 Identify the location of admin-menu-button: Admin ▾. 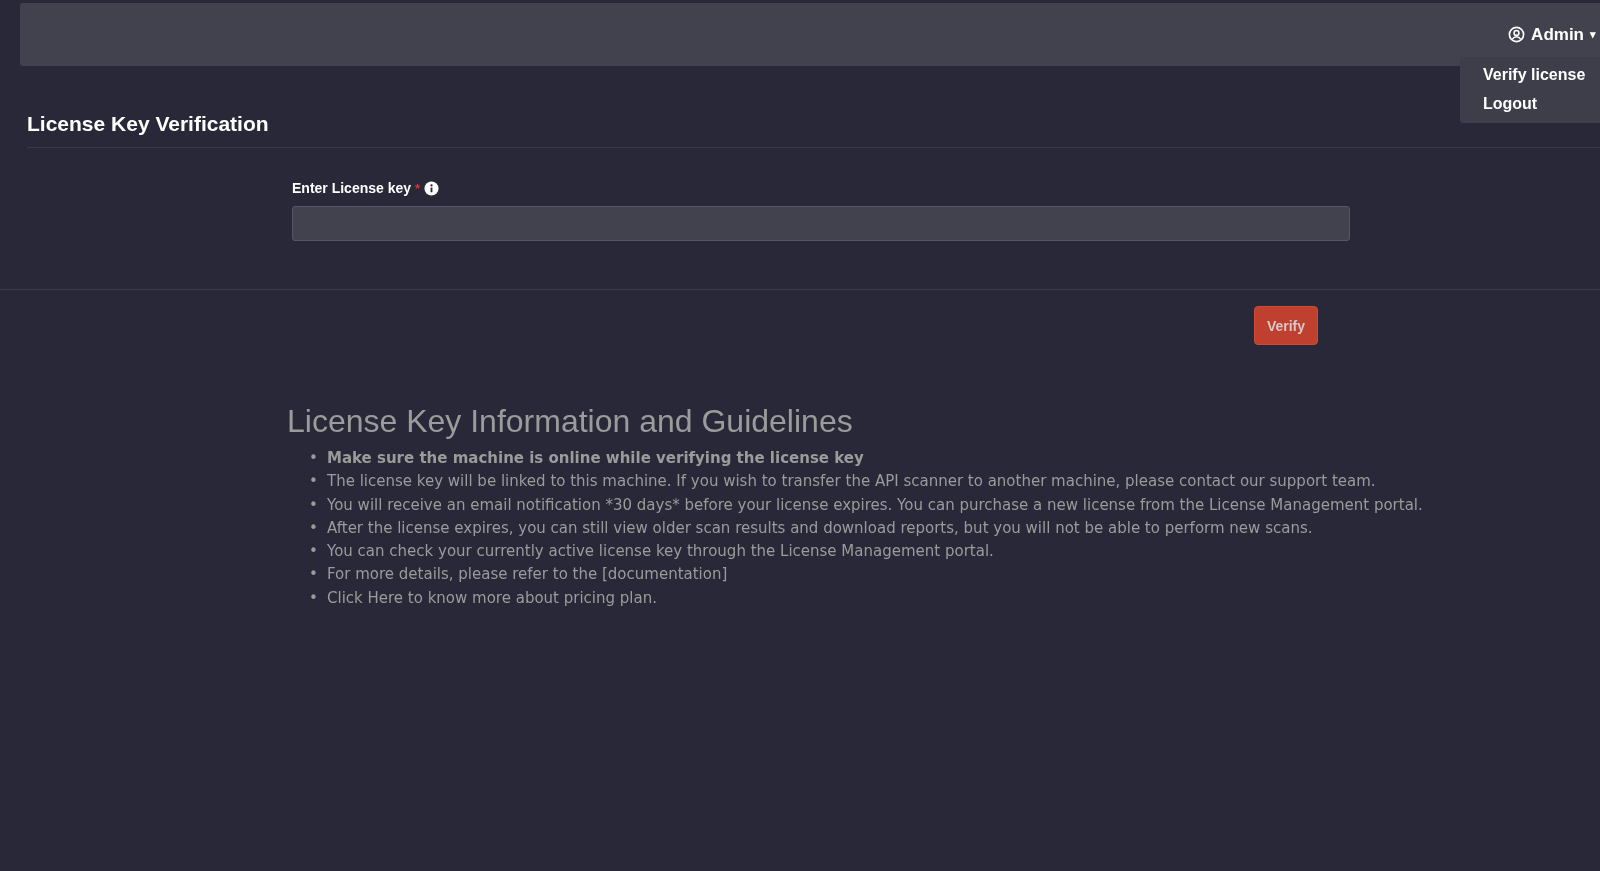
(1552, 34).